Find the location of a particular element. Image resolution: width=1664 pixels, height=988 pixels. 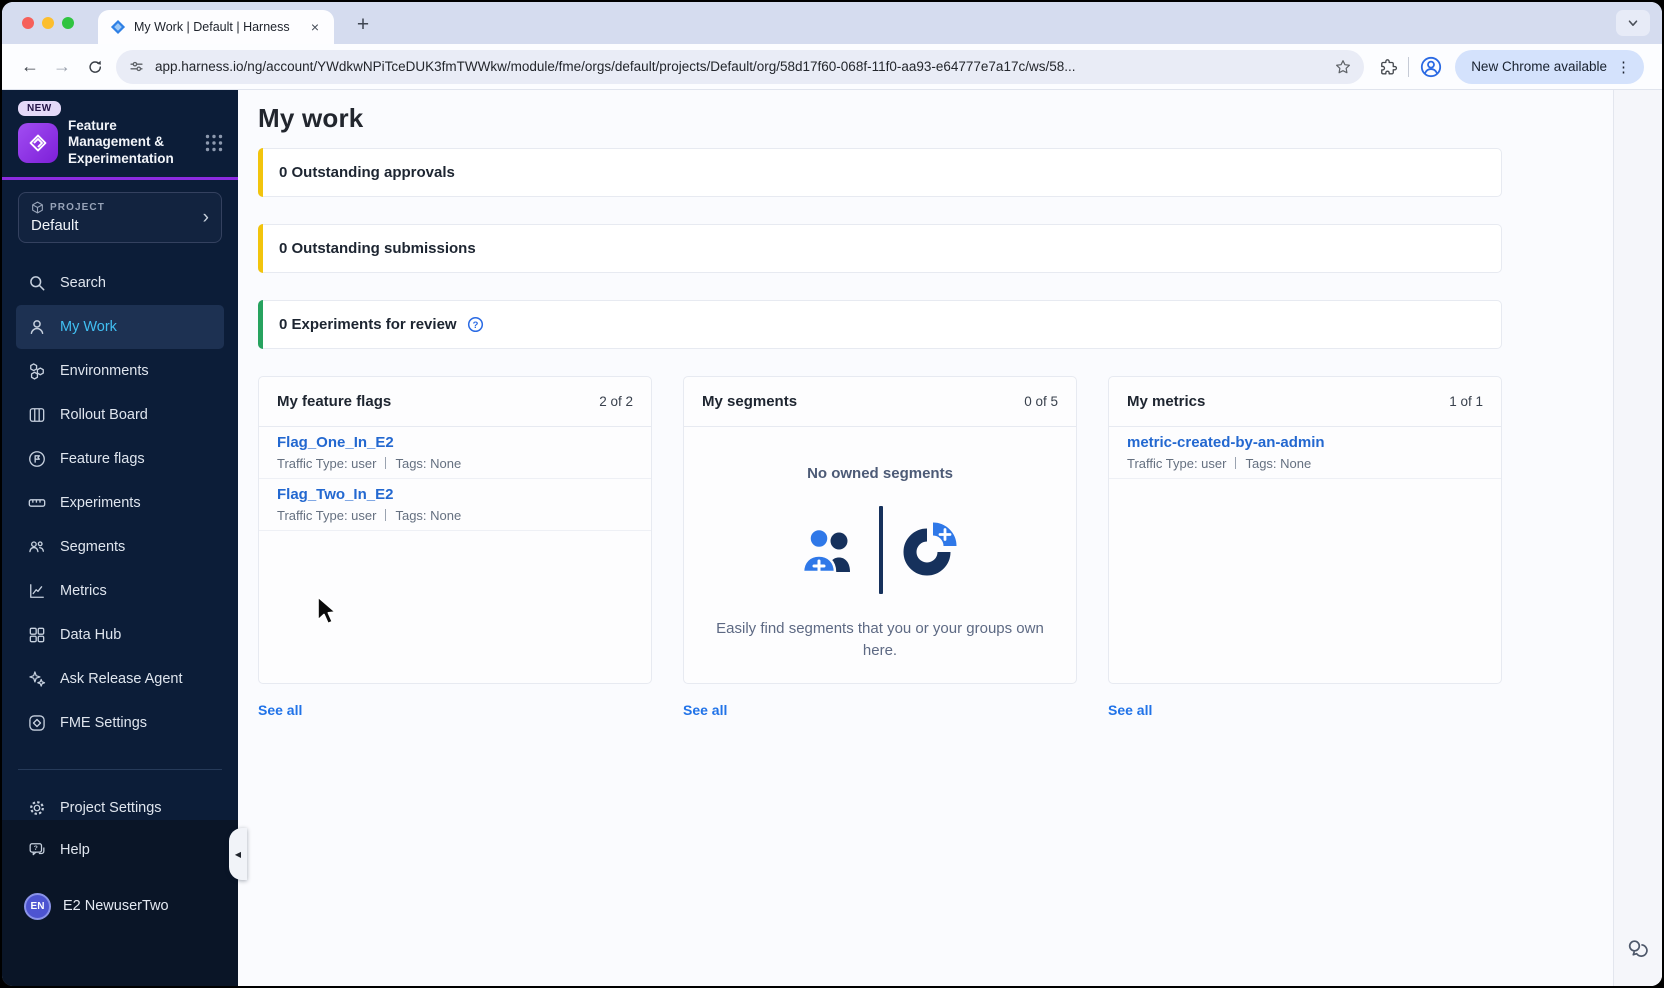

forward-button: → is located at coordinates (62, 67).